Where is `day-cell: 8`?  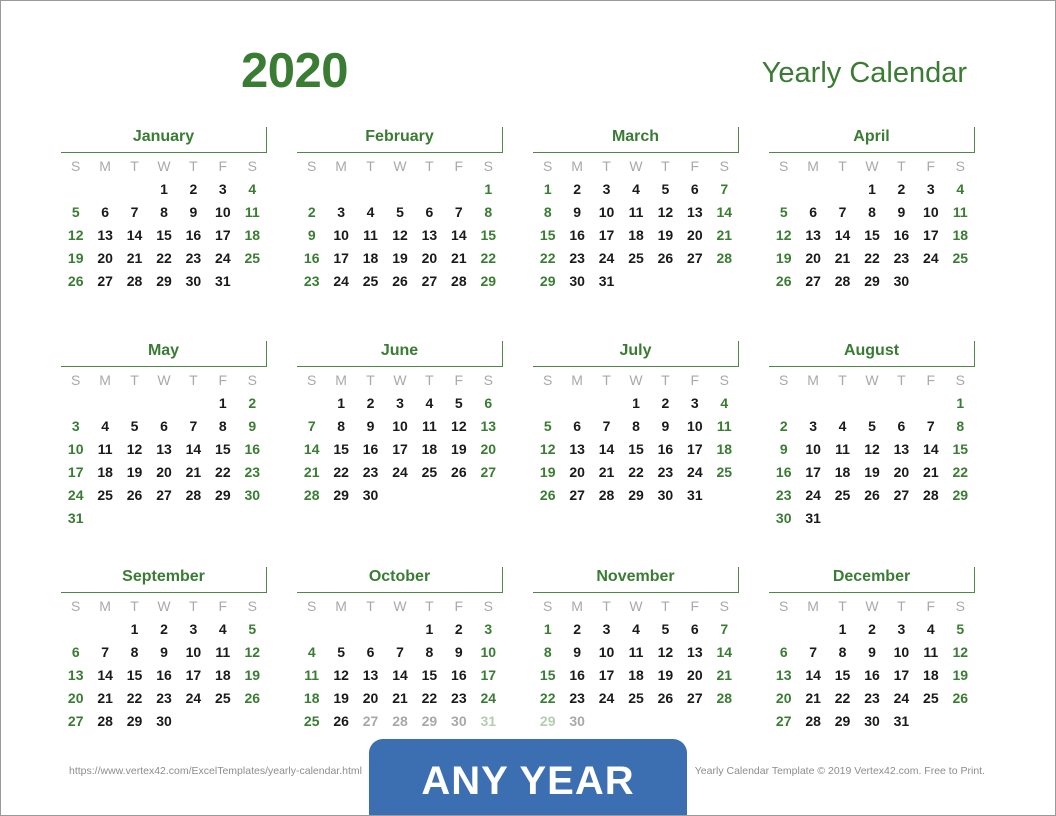
day-cell: 8 is located at coordinates (488, 212).